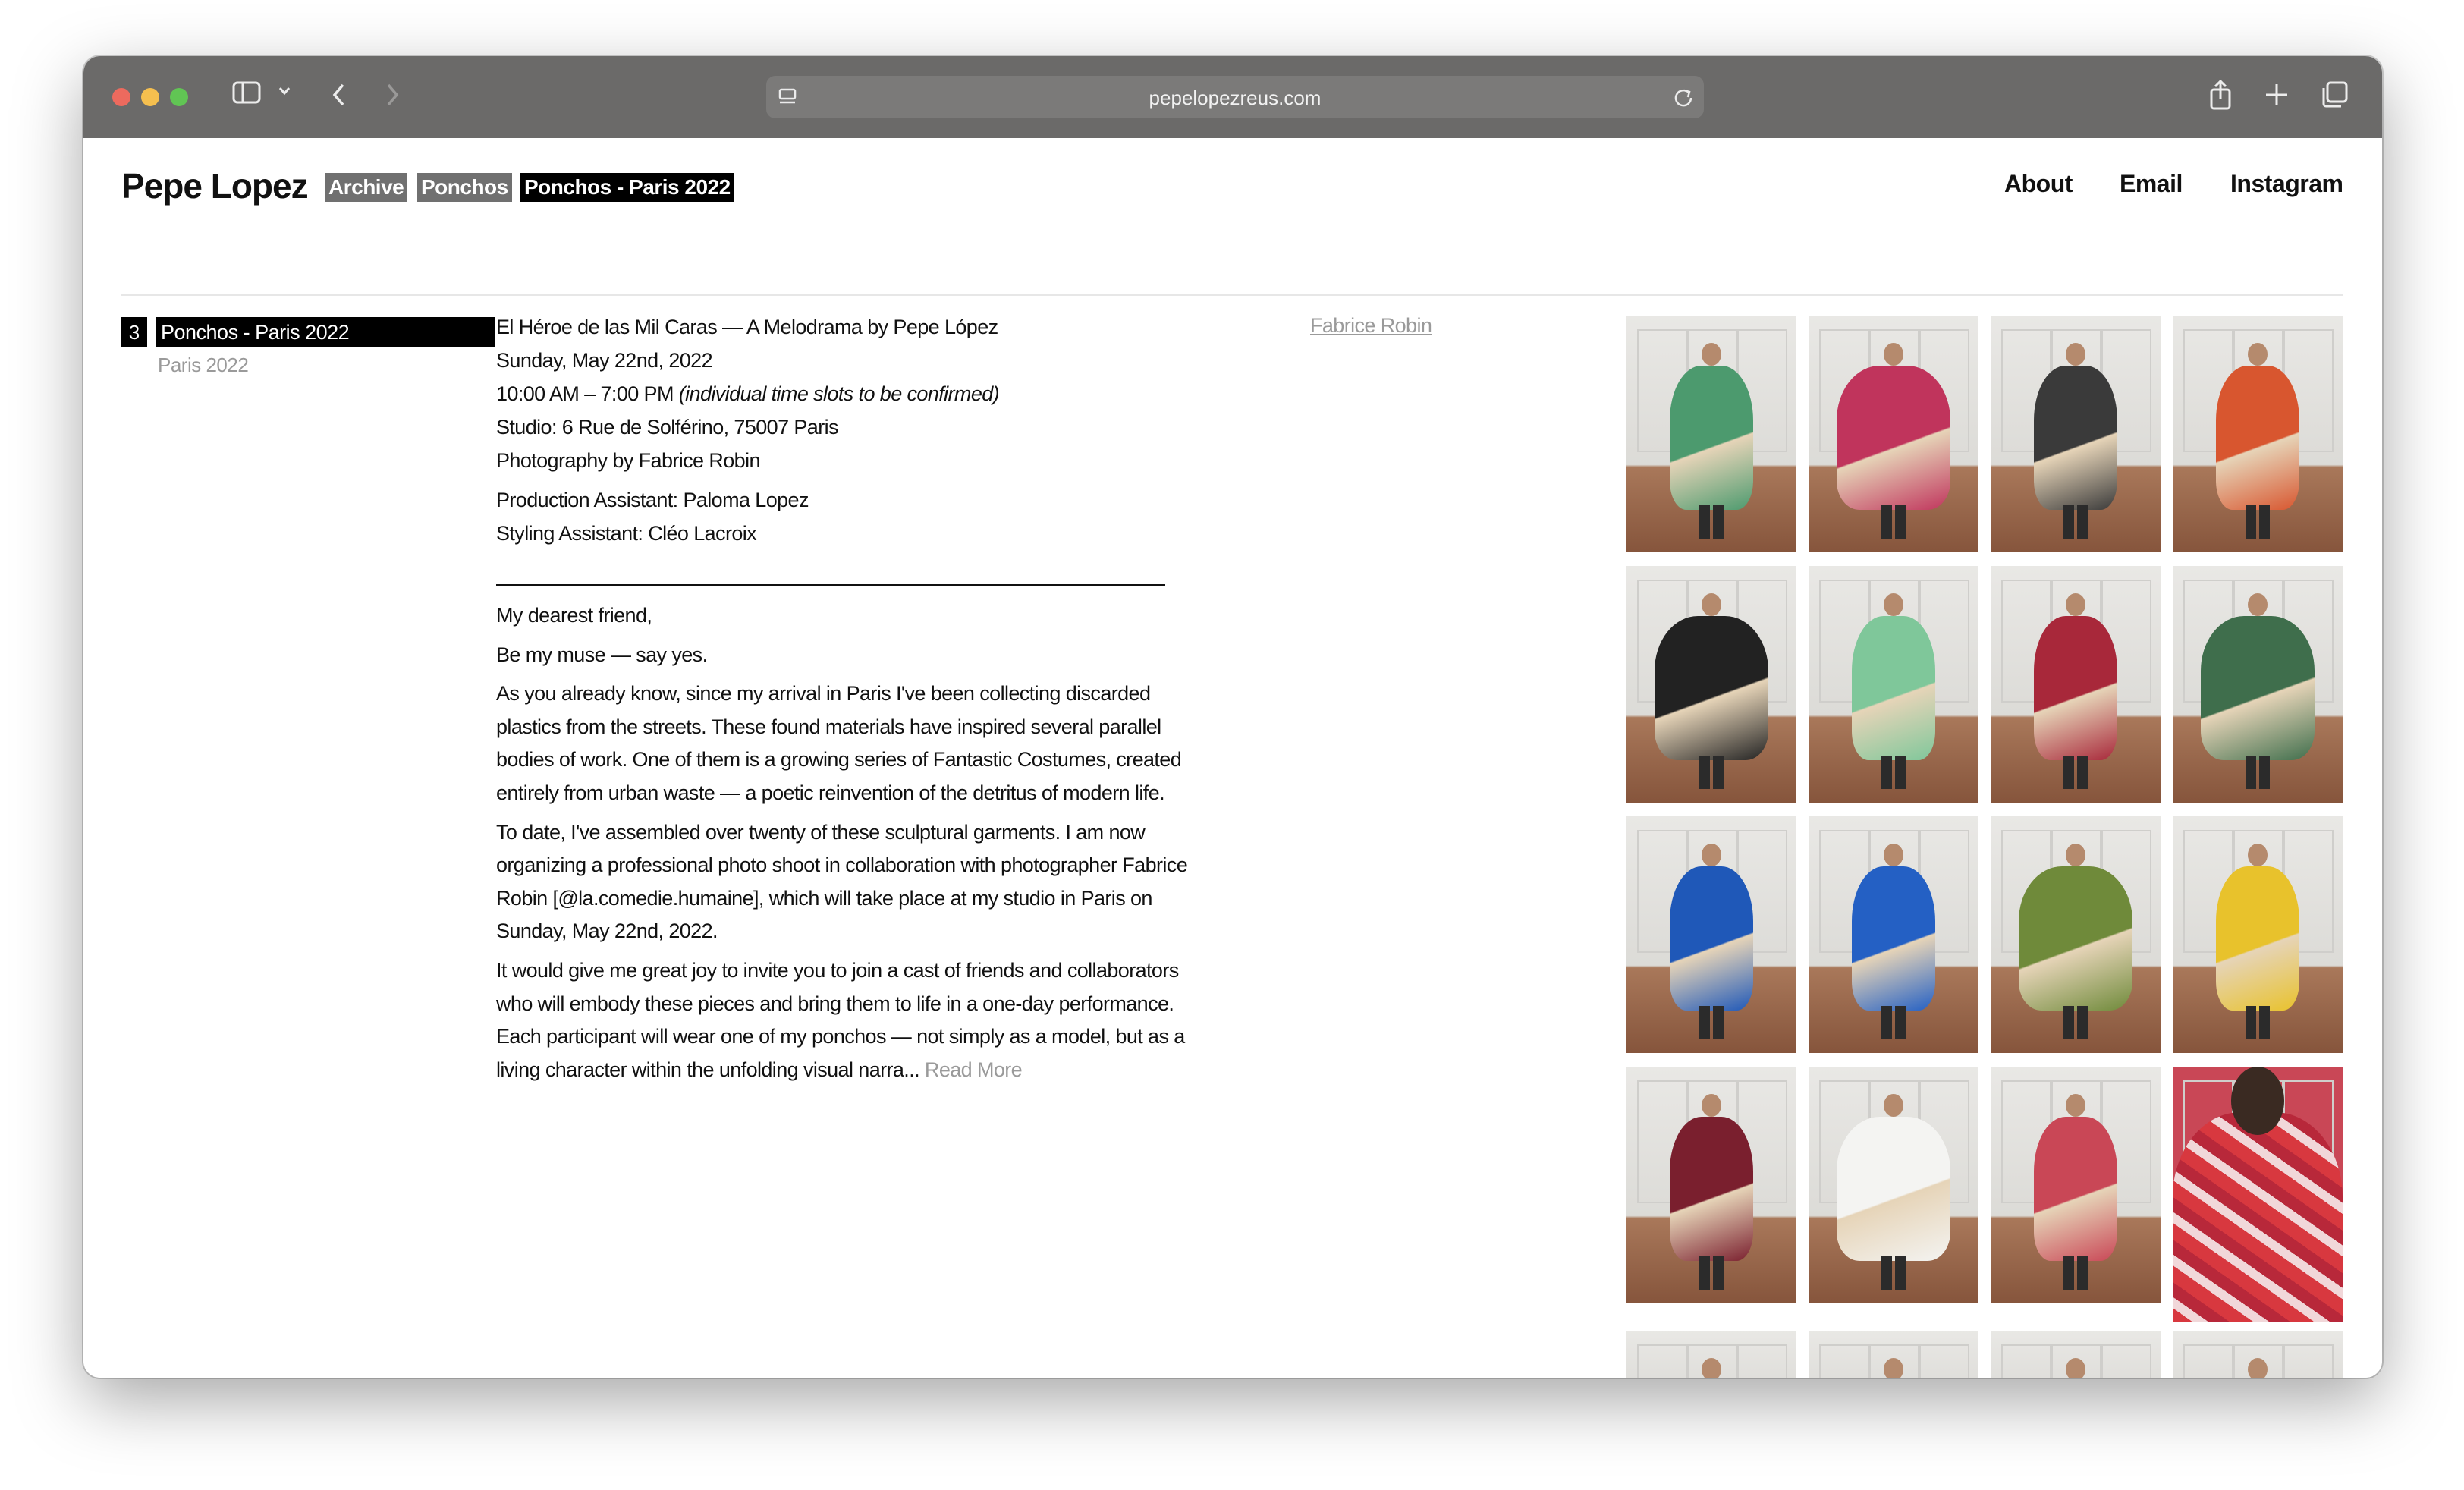  What do you see at coordinates (626, 533) in the screenshot?
I see `project-styling-line: Styling Assistant: Cléo Lacroix` at bounding box center [626, 533].